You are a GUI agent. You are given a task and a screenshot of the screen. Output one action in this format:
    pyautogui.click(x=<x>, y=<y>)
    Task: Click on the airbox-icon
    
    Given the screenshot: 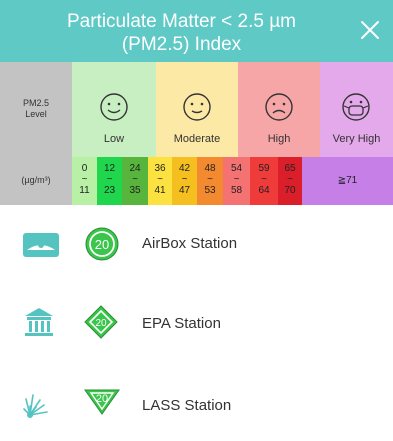 What is the action you would take?
    pyautogui.click(x=41, y=245)
    